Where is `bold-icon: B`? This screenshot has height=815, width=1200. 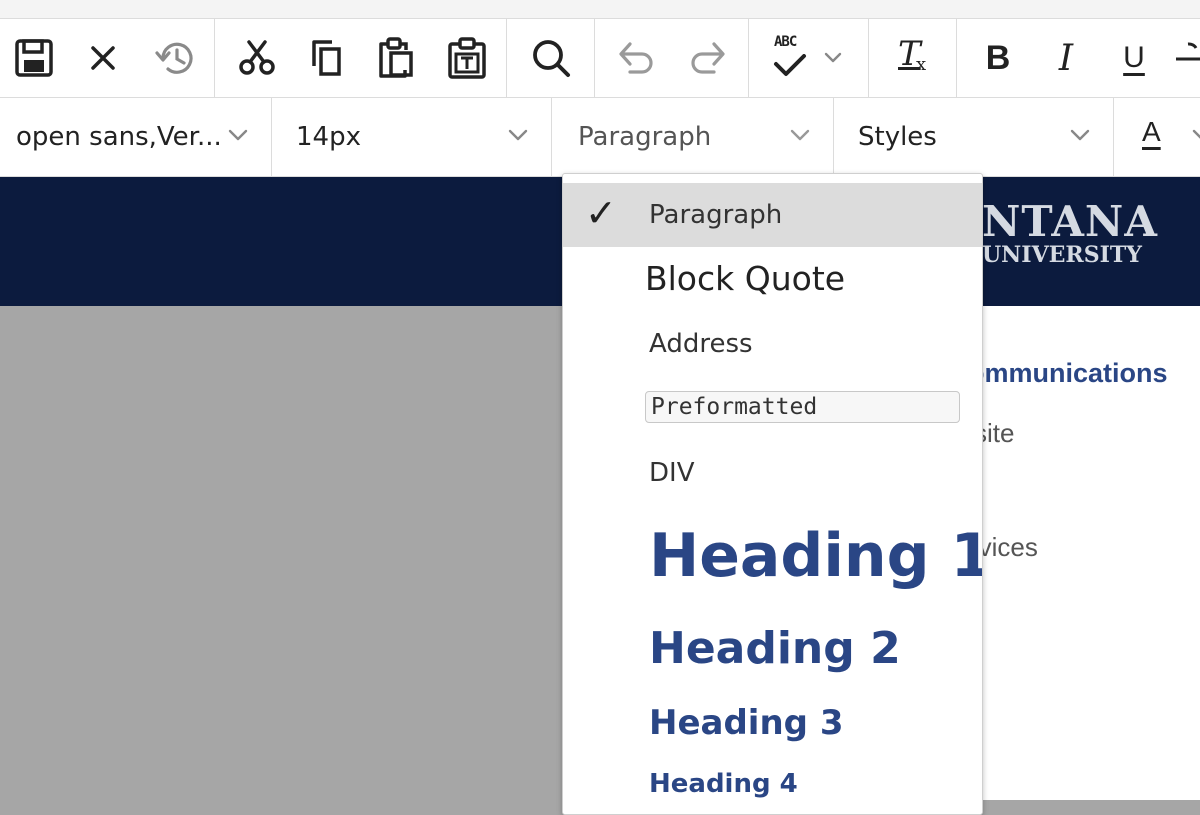
bold-icon: B is located at coordinates (998, 57).